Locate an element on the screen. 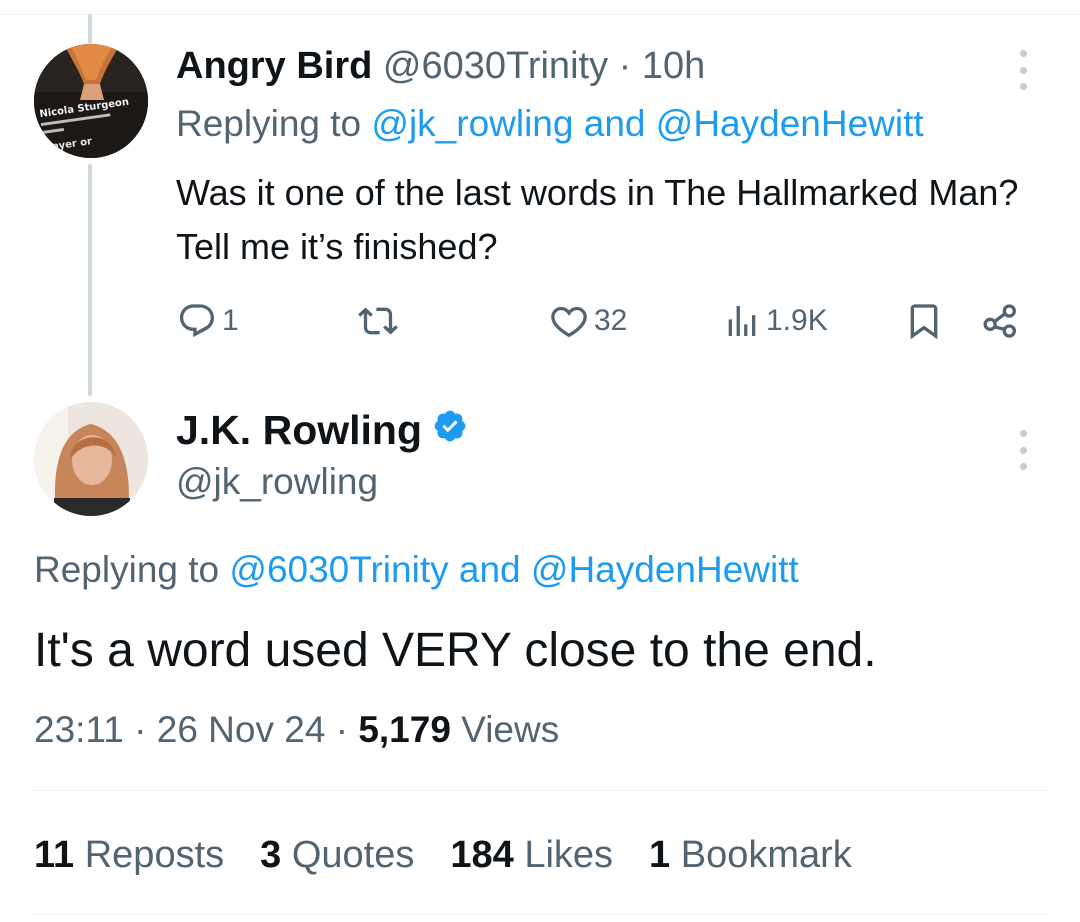 This screenshot has height=922, width=1080. heart-icon is located at coordinates (569, 322).